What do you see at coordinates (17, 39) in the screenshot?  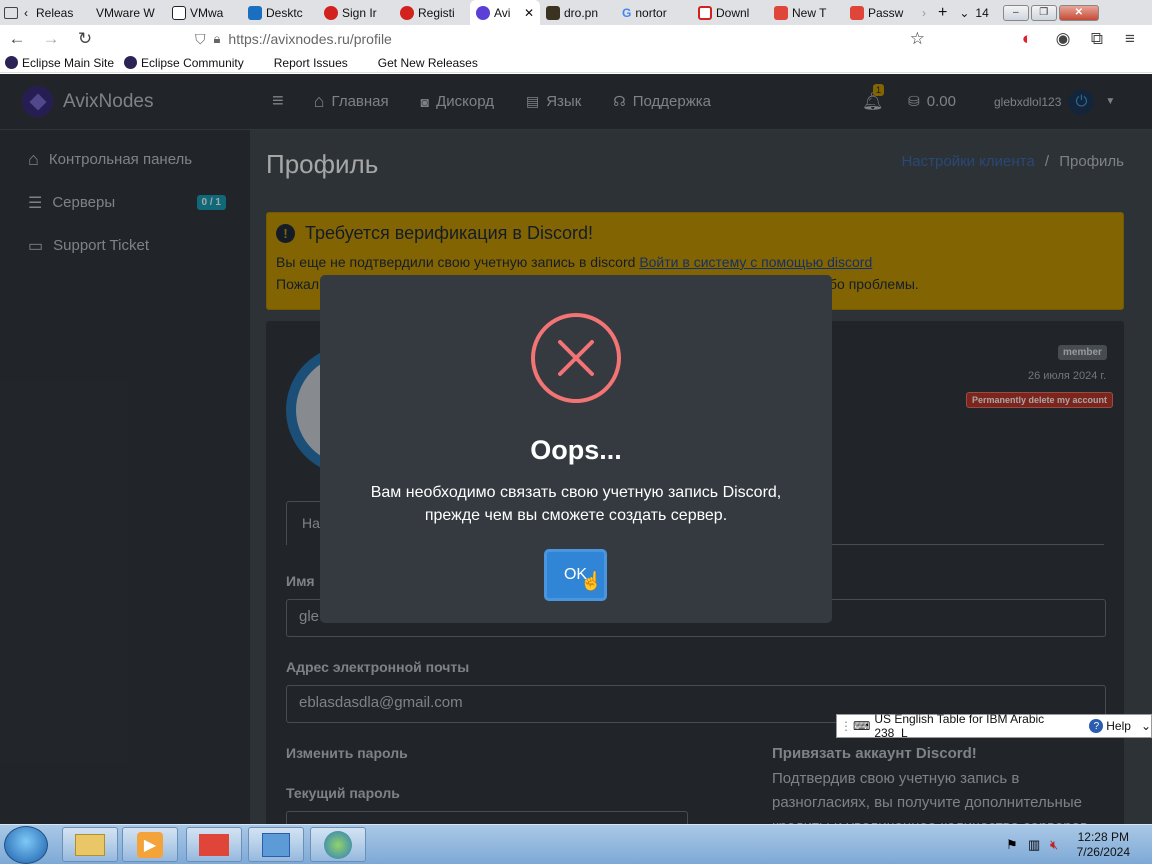 I see `back-button: ←` at bounding box center [17, 39].